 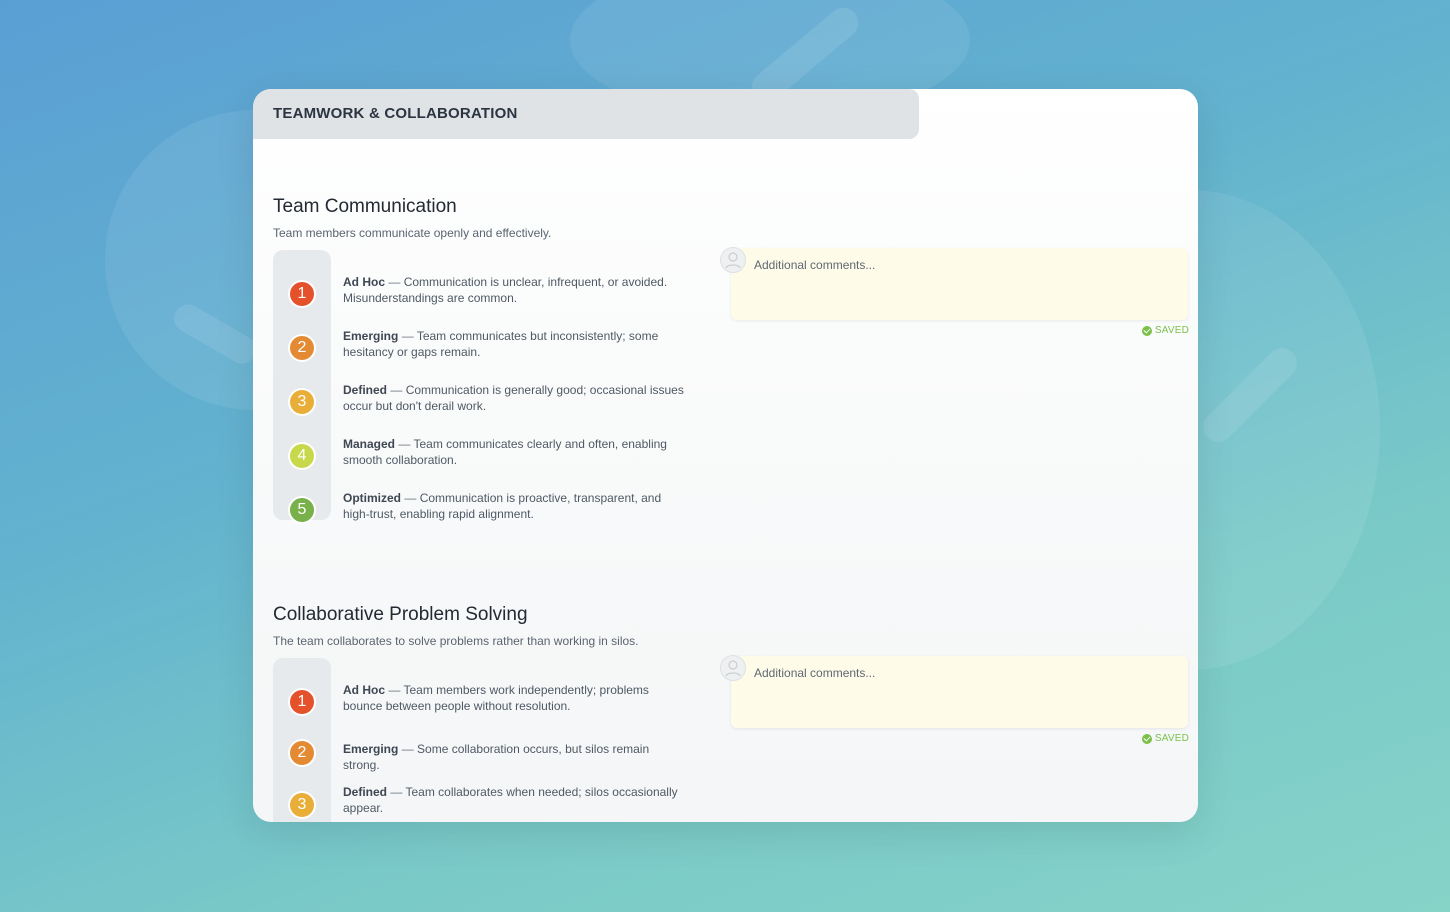 What do you see at coordinates (395, 113) in the screenshot?
I see `category-title: TEAMWORK & COLLABORATION` at bounding box center [395, 113].